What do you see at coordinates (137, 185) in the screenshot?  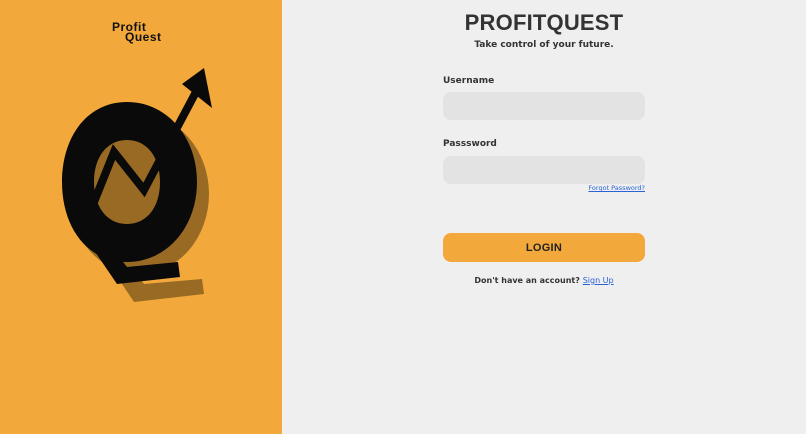 I see `q-growth-arrow-icon` at bounding box center [137, 185].